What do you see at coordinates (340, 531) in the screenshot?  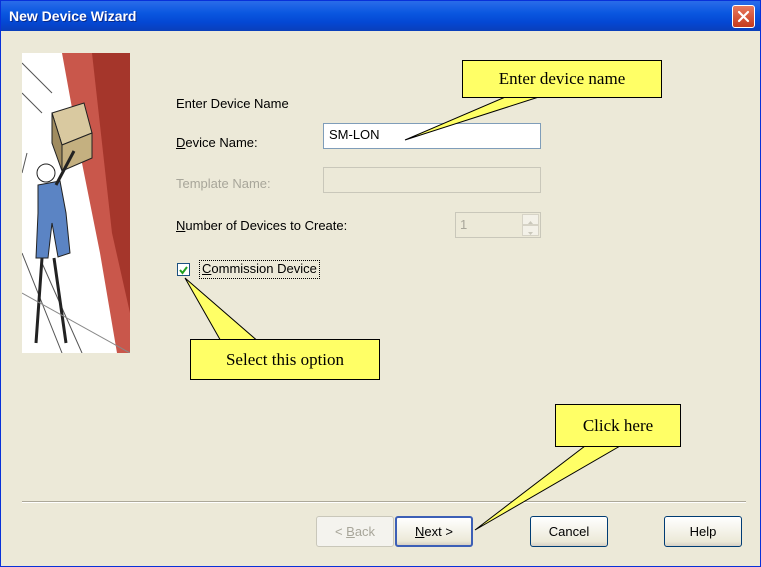 I see `back-prefix: <` at bounding box center [340, 531].